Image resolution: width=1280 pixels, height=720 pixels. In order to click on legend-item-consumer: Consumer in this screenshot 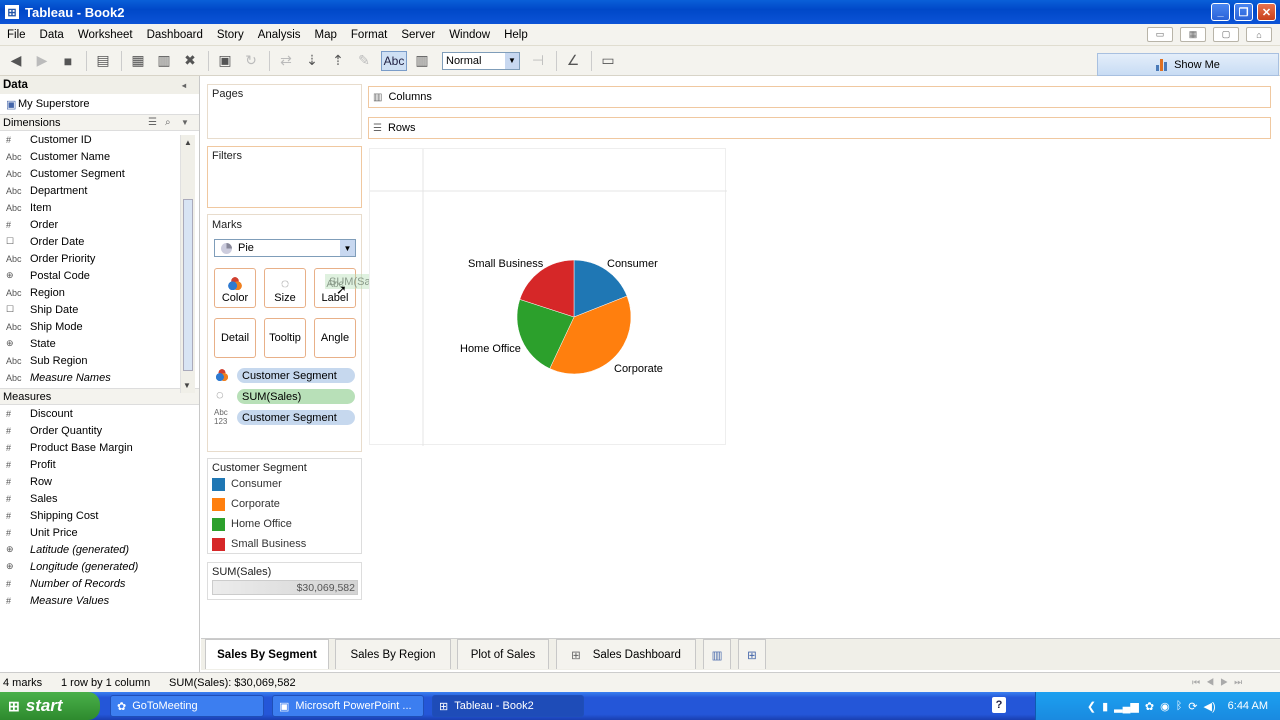, I will do `click(247, 484)`.